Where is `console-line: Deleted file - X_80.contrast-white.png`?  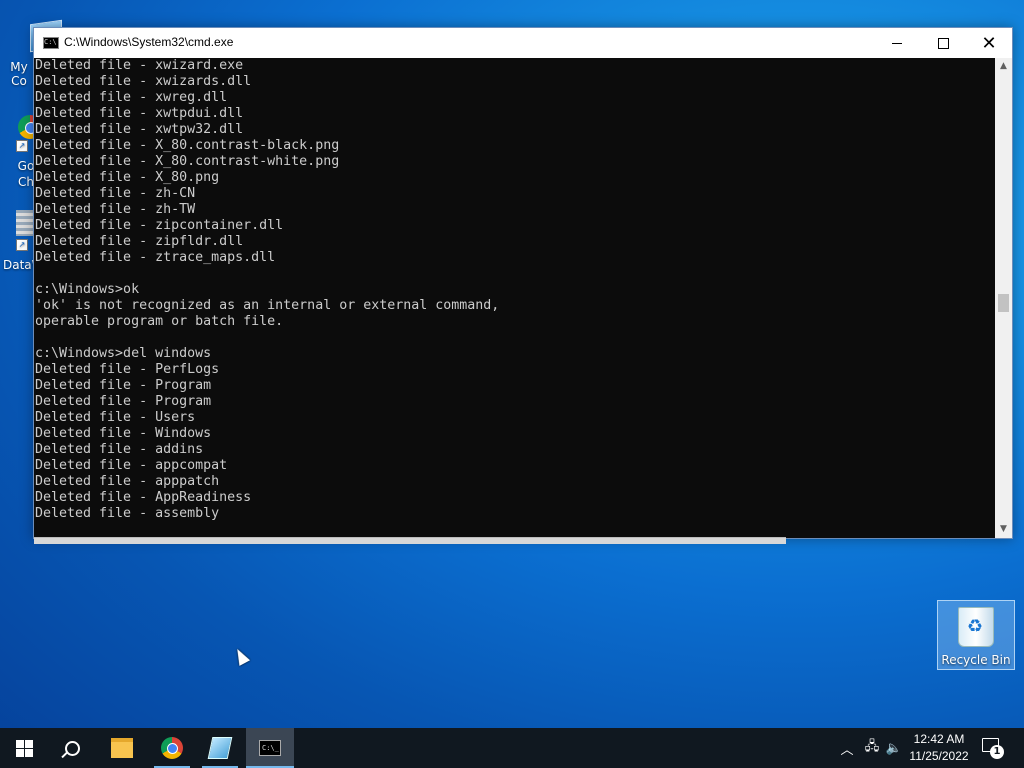 console-line: Deleted file - X_80.contrast-white.png is located at coordinates (187, 161).